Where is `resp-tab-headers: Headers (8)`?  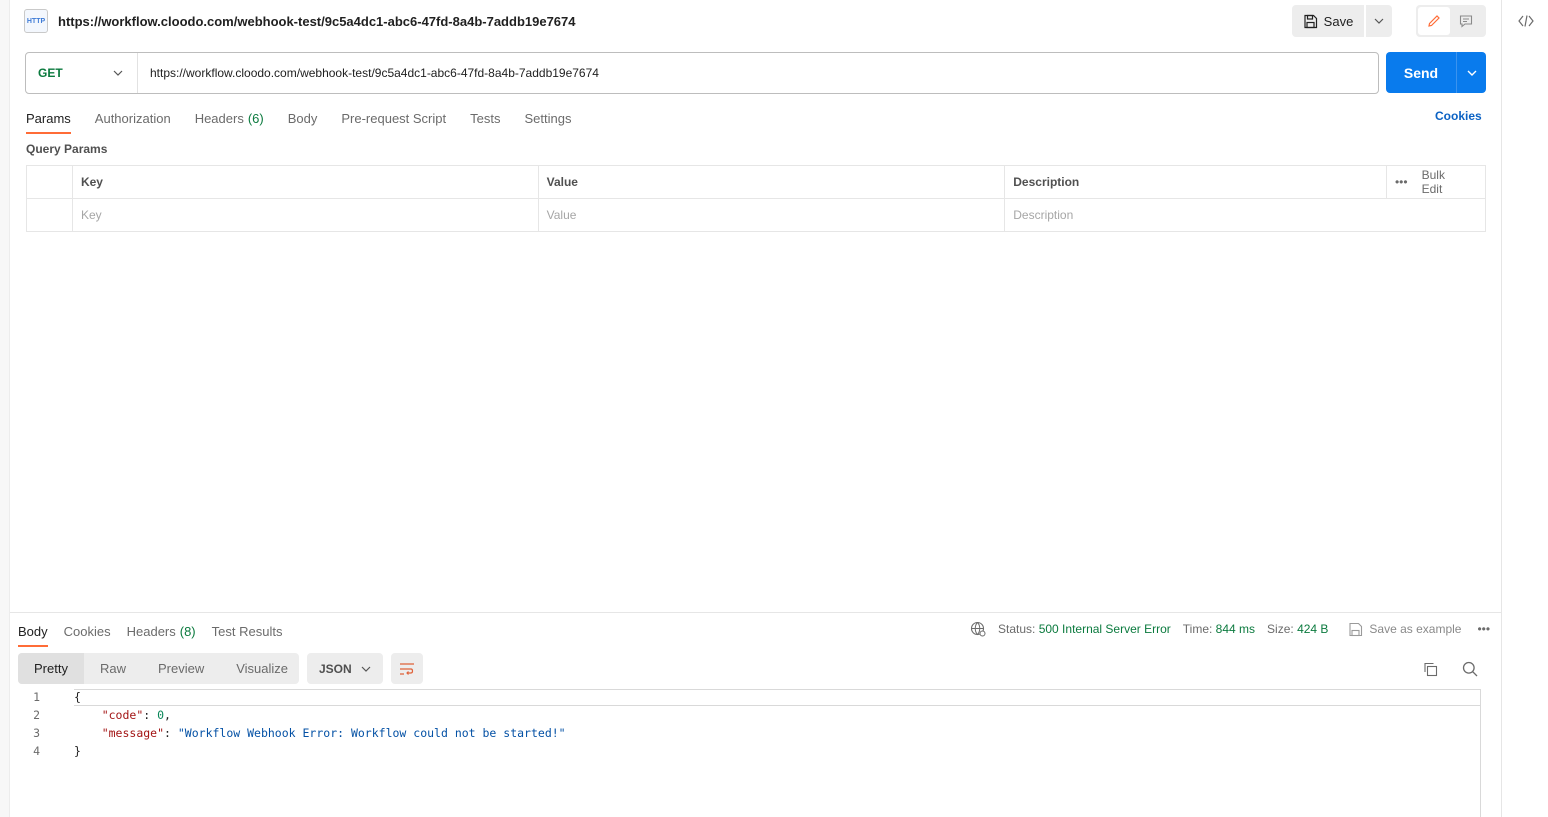 resp-tab-headers: Headers (8) is located at coordinates (161, 631).